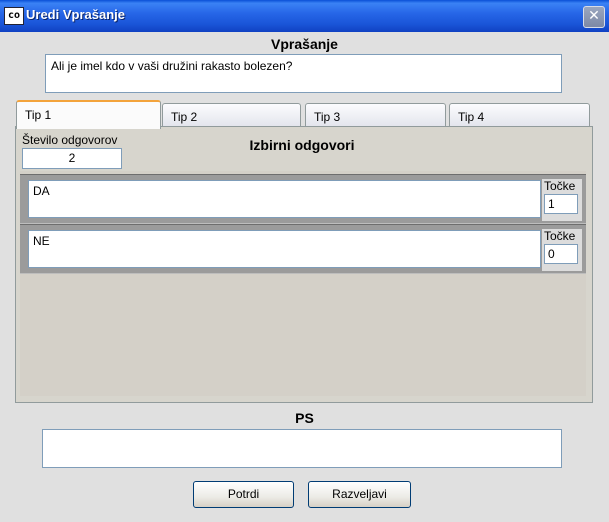 This screenshot has height=522, width=609. I want to click on confirm-button: Potrdi, so click(243, 494).